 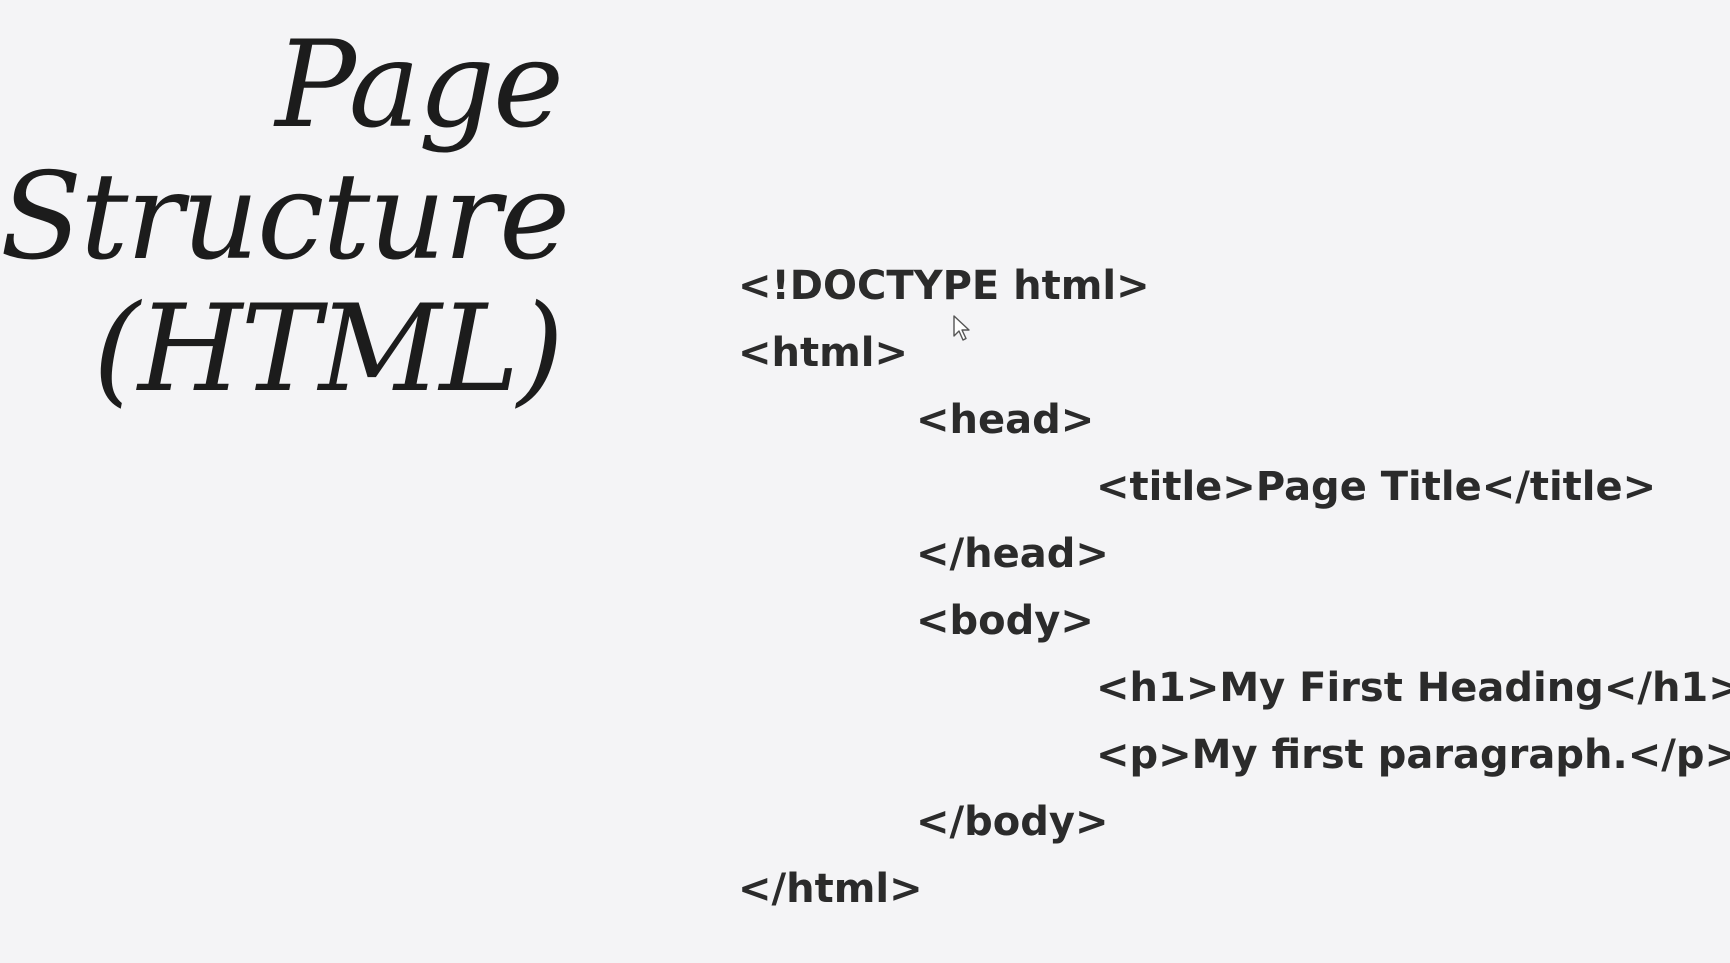 I want to click on code-line-title: <title>Page Title</title>, so click(x=1376, y=487).